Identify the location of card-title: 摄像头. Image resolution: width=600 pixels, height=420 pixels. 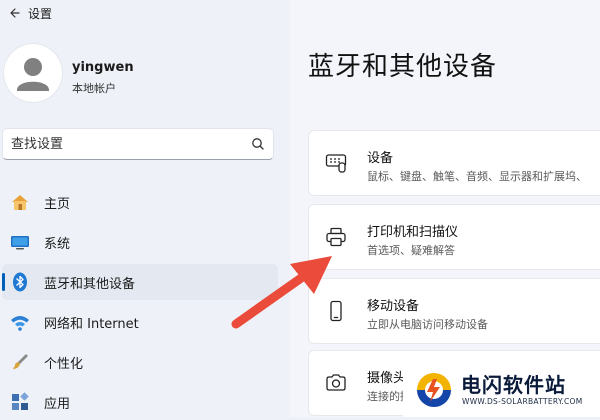
(387, 378).